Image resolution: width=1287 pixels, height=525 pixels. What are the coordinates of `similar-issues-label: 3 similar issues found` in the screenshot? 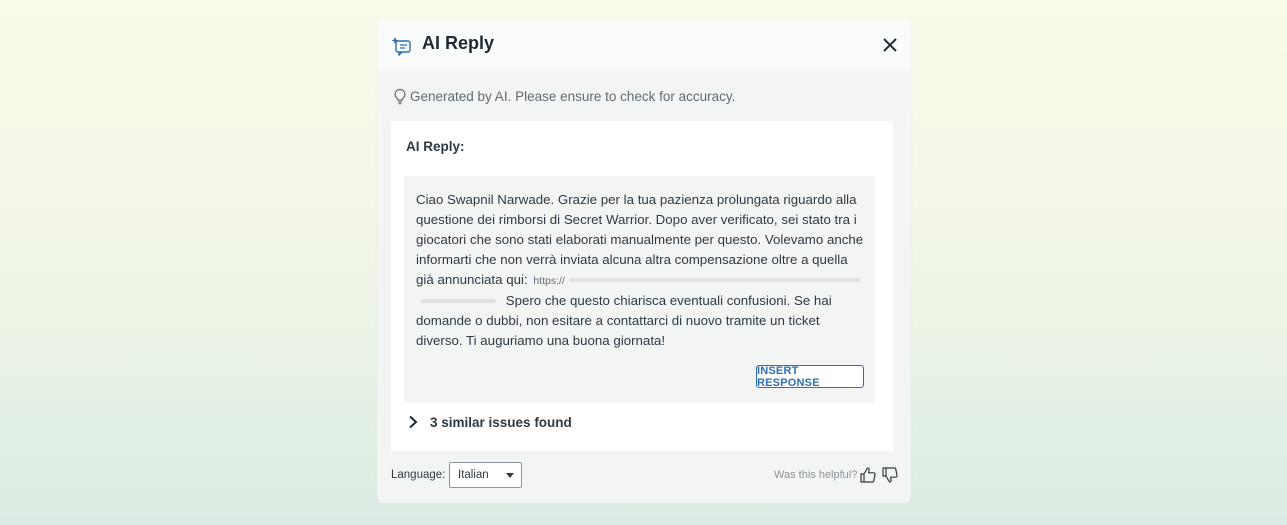 It's located at (501, 422).